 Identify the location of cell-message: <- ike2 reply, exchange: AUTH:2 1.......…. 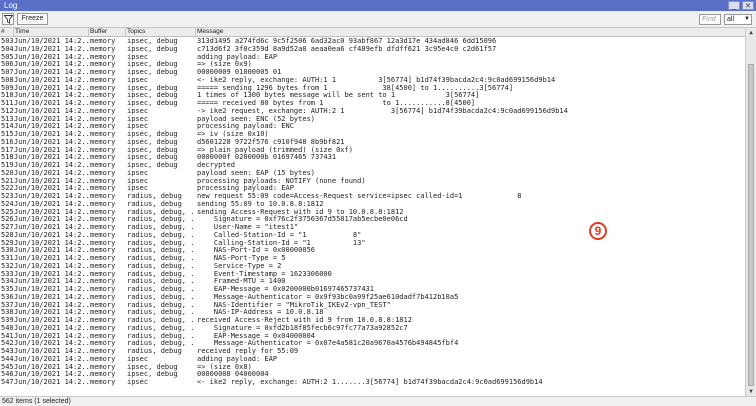
(370, 382).